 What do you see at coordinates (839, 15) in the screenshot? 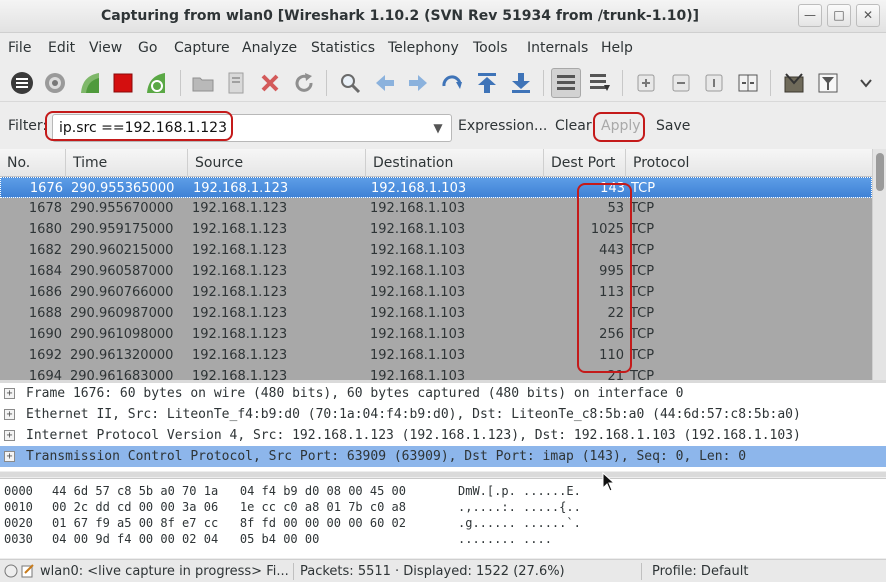
I see `maximize-icon: □` at bounding box center [839, 15].